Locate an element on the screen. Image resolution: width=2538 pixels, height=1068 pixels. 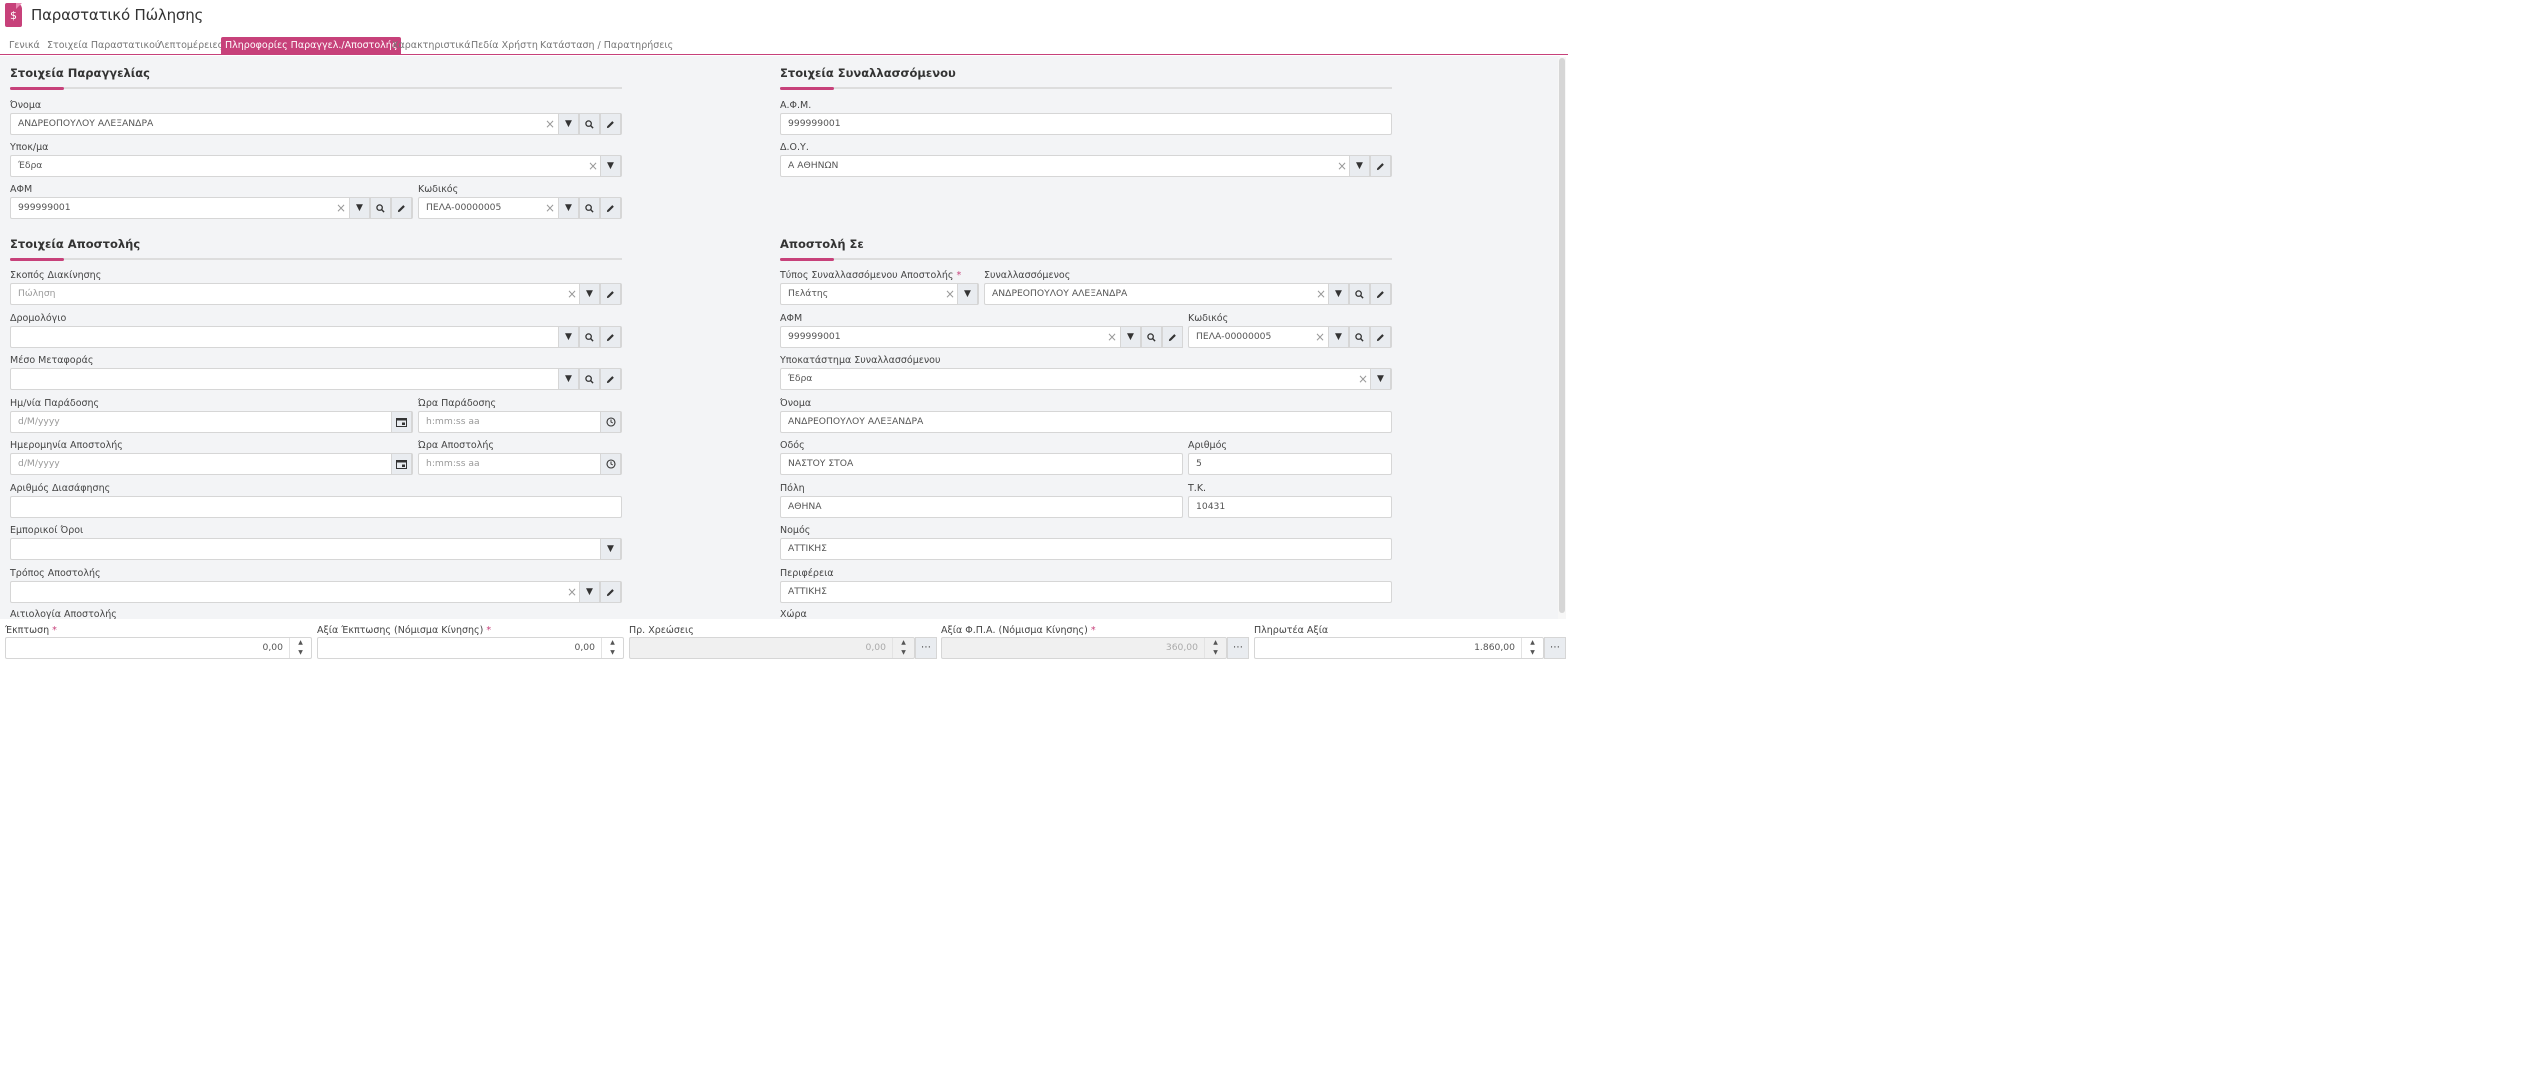
tab-details: Λεπτομέρειες is located at coordinates (190, 45).